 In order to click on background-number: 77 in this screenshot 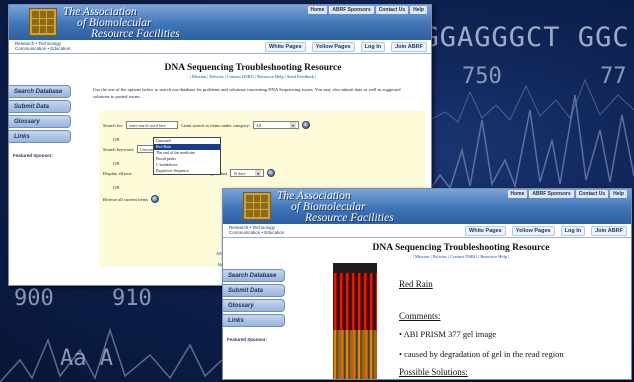, I will do `click(613, 76)`.